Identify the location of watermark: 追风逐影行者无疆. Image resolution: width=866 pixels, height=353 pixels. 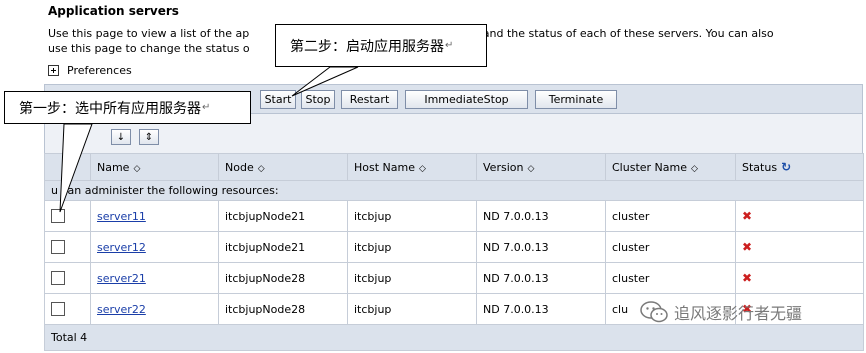
(721, 312).